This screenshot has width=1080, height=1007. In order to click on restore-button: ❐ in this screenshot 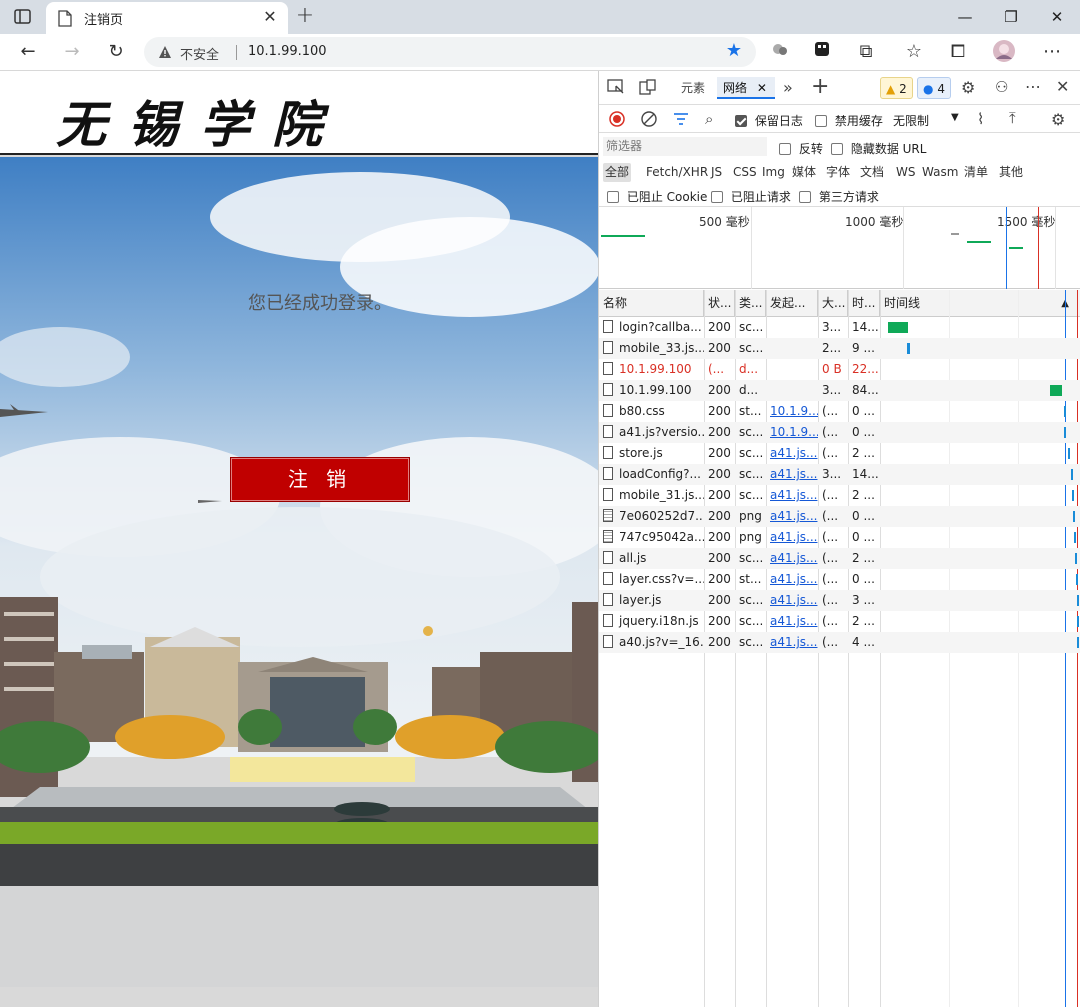, I will do `click(1011, 17)`.